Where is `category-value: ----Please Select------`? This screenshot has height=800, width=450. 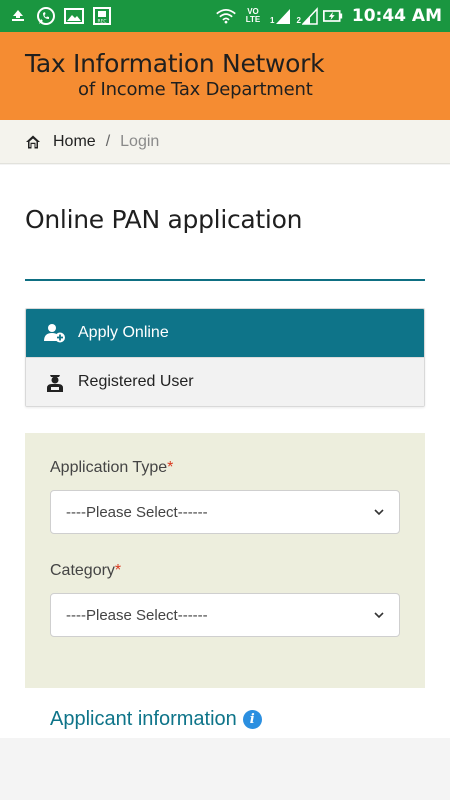 category-value: ----Please Select------ is located at coordinates (137, 615).